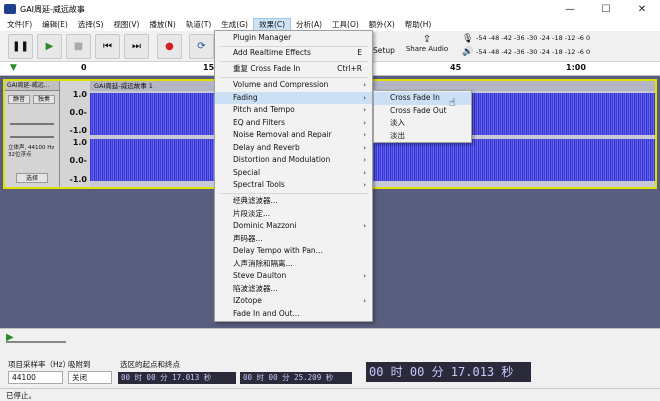 The width and height of the screenshot is (660, 401). Describe the element at coordinates (467, 52) in the screenshot. I see `speaker-icon: 🔊` at that location.